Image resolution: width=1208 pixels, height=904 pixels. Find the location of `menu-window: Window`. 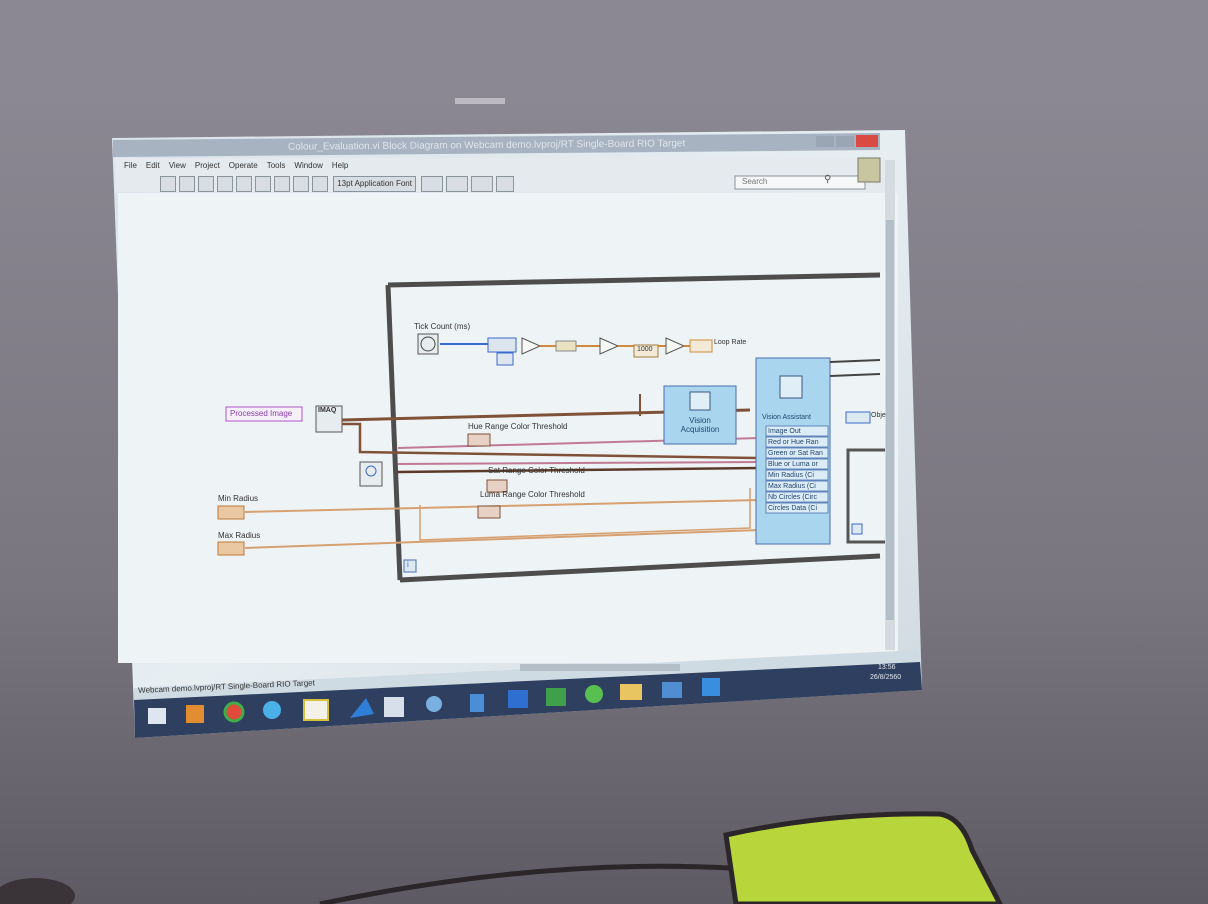

menu-window: Window is located at coordinates (308, 165).